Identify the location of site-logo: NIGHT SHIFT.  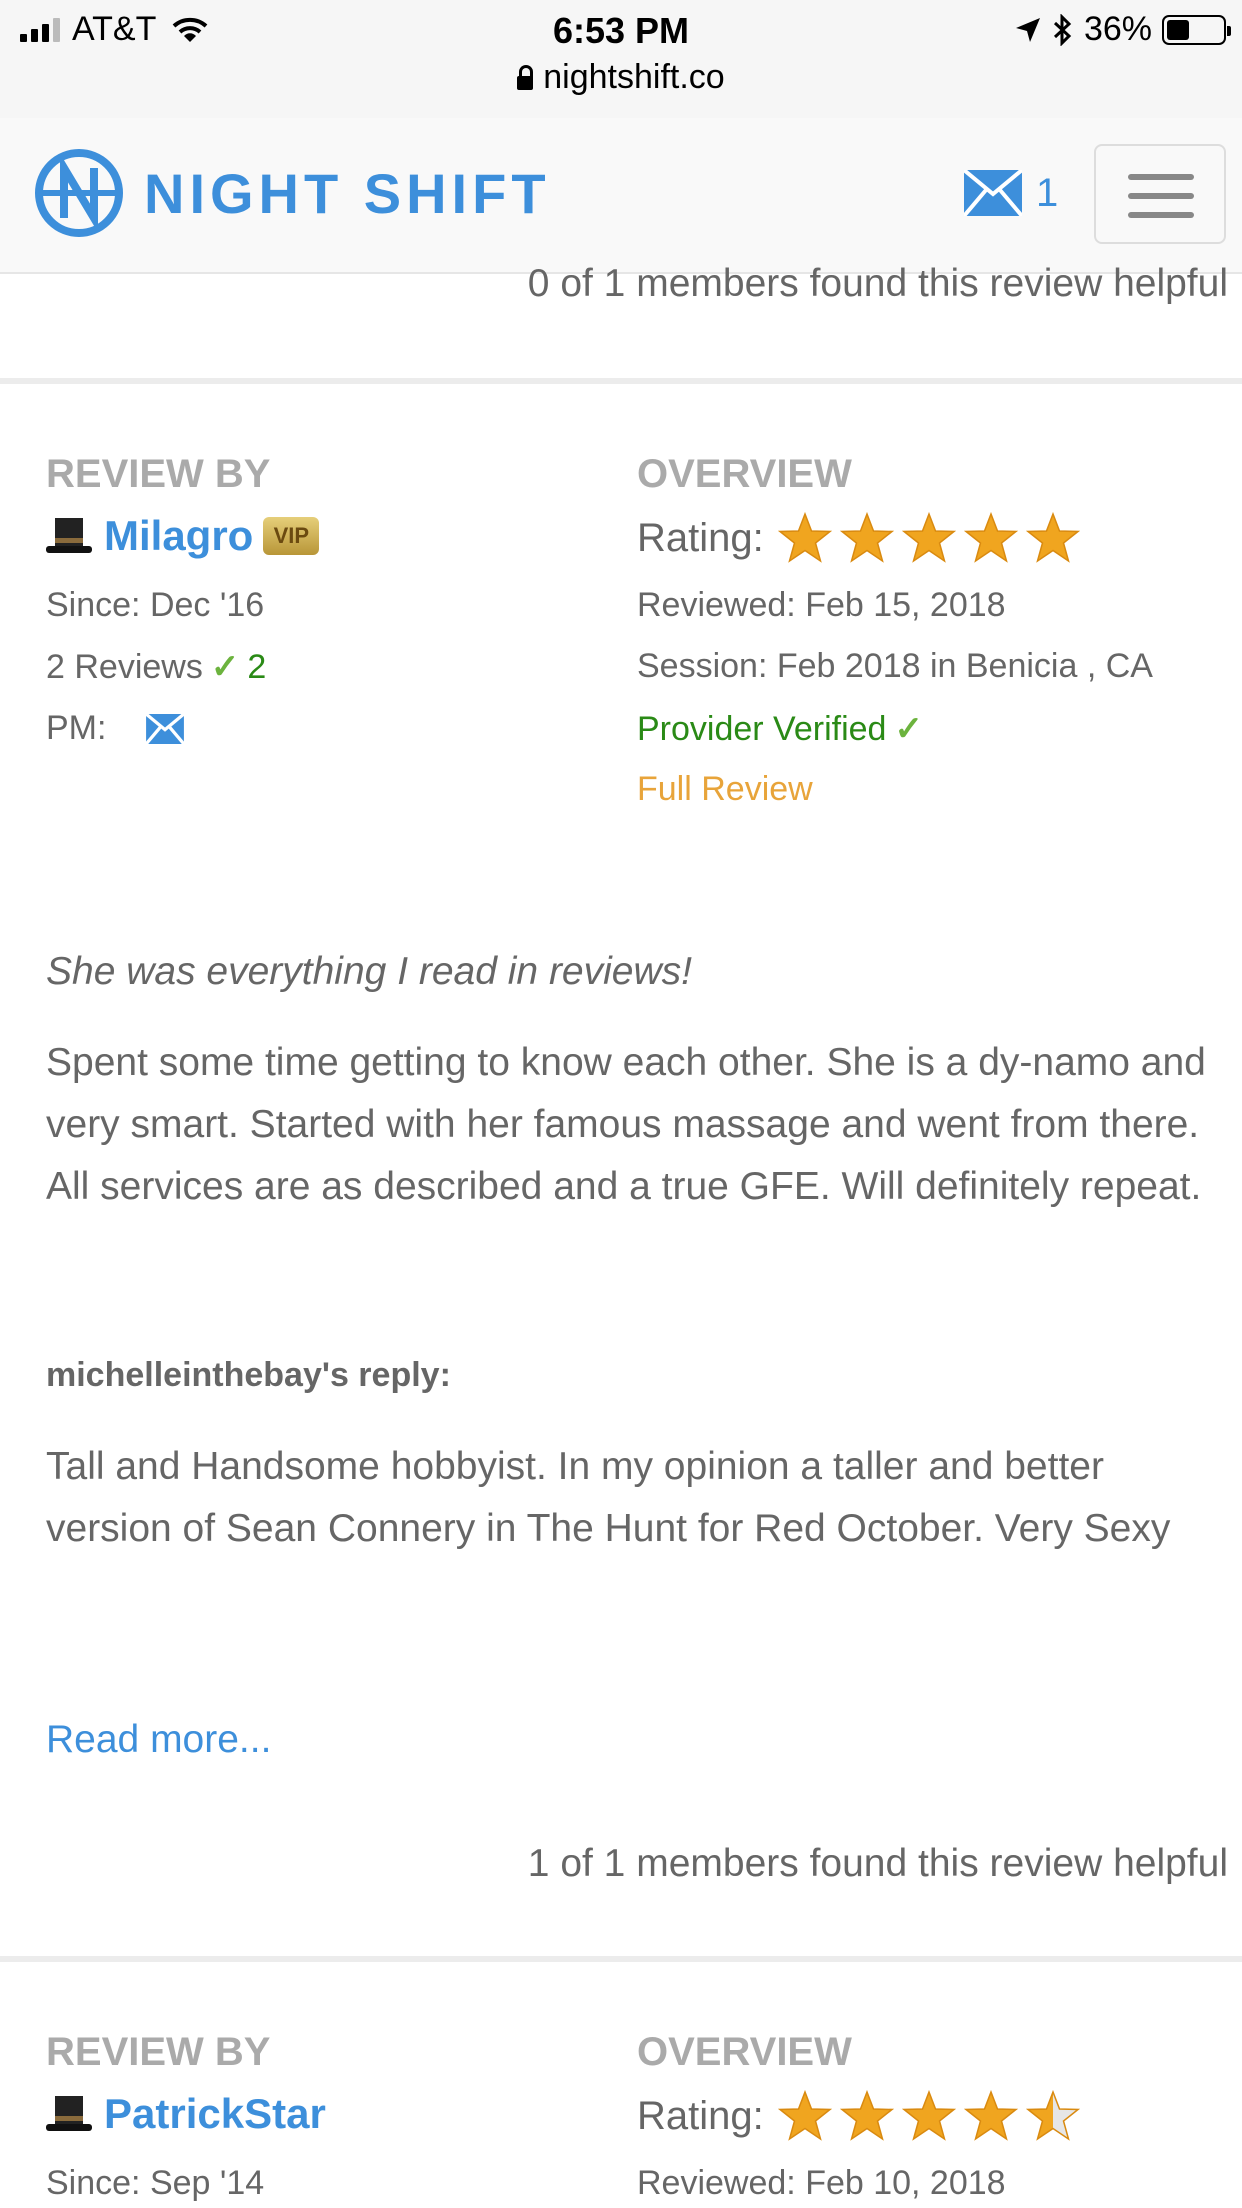
(292, 193).